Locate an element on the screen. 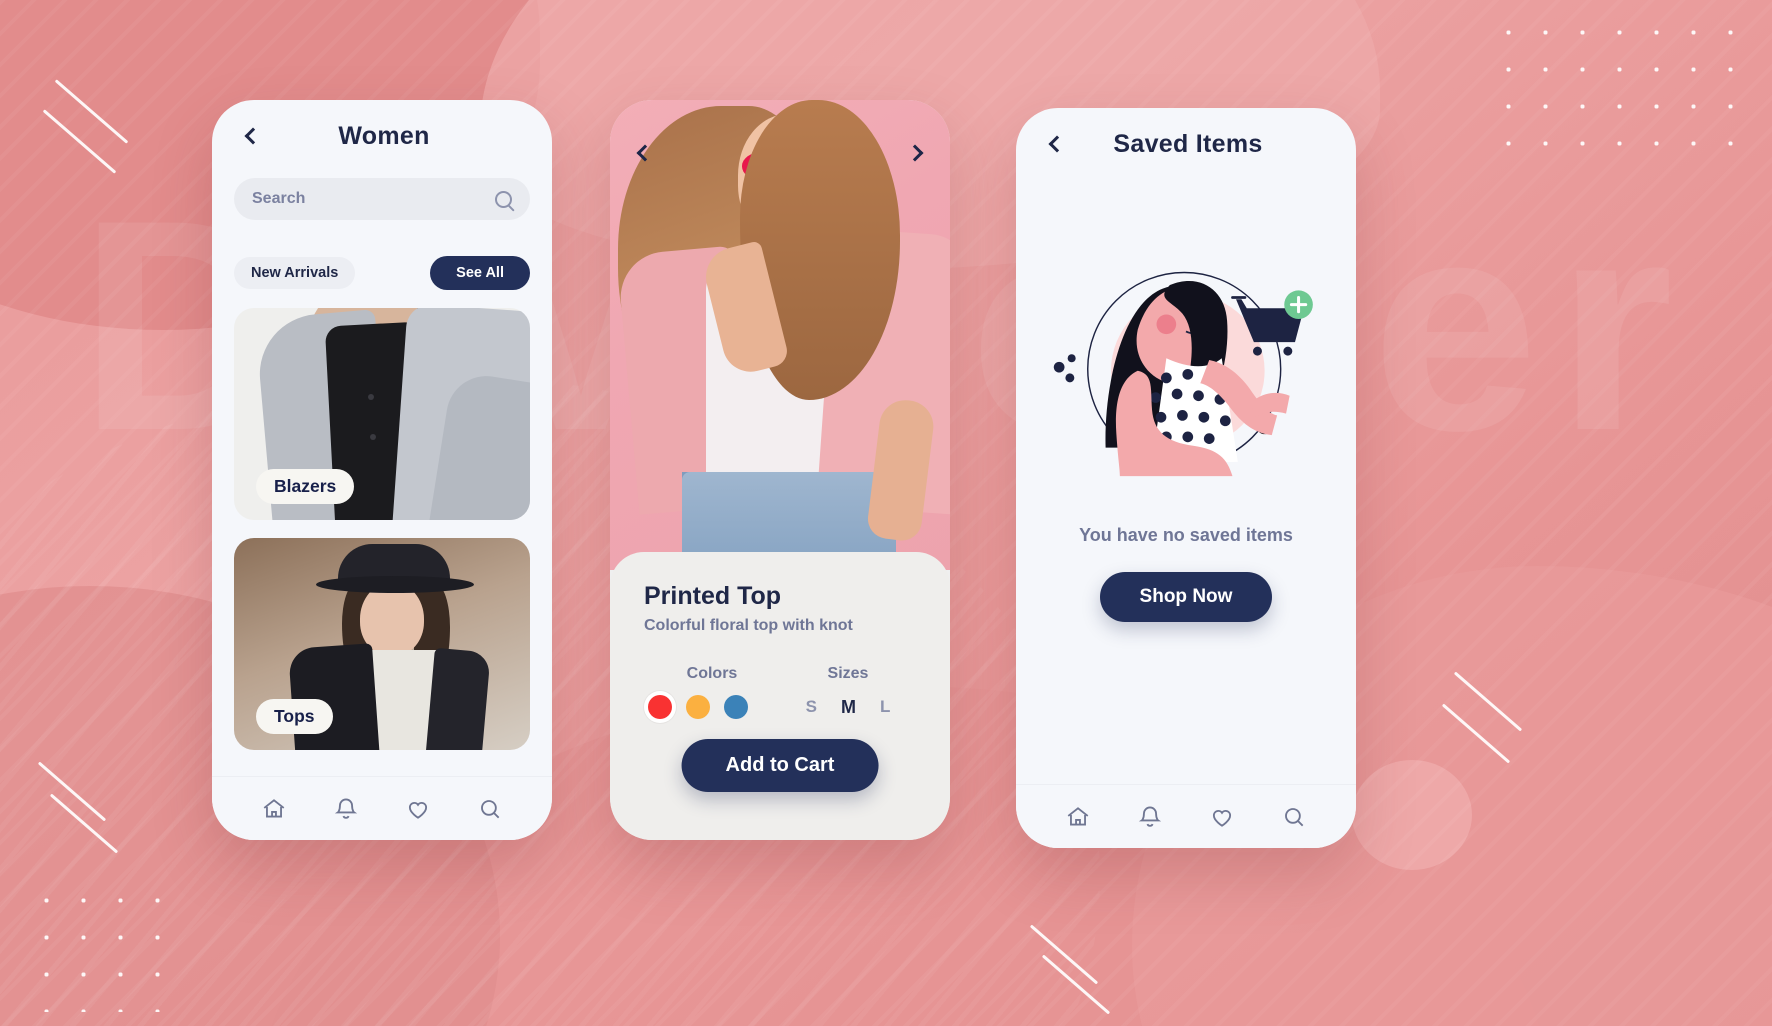 The width and height of the screenshot is (1772, 1026). product-name: Printed Top is located at coordinates (713, 596).